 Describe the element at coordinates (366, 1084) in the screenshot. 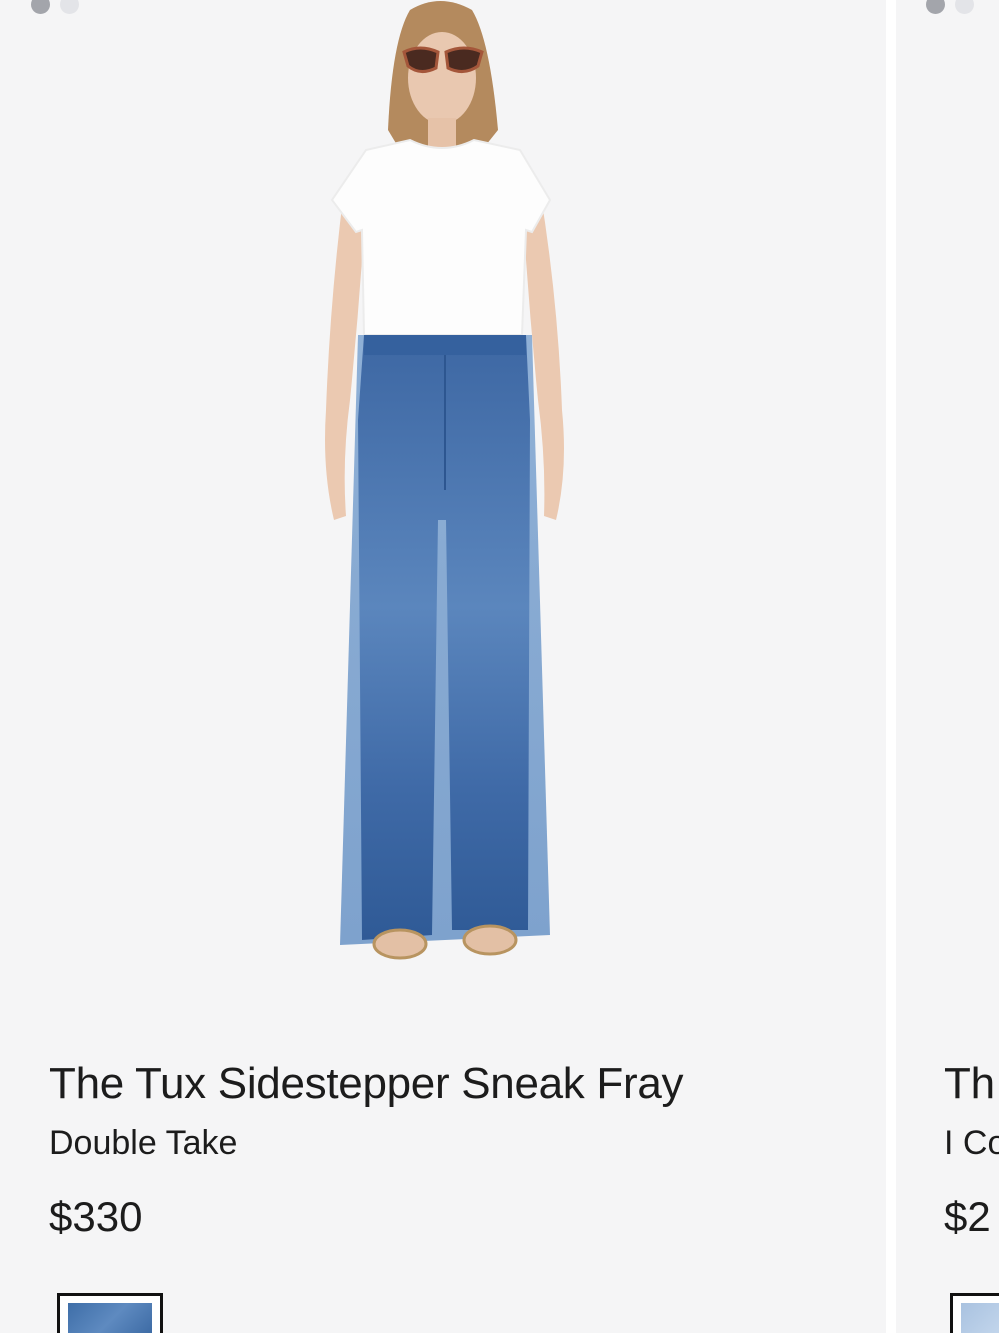

I see `product-title: The Tux Sidestepper Sneak Fray` at that location.